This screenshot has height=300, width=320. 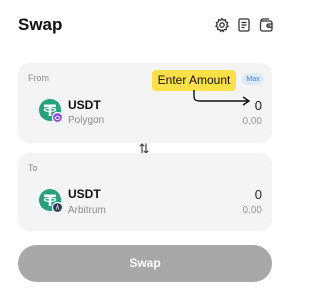 I want to click on swap-button: Swap, so click(x=145, y=263).